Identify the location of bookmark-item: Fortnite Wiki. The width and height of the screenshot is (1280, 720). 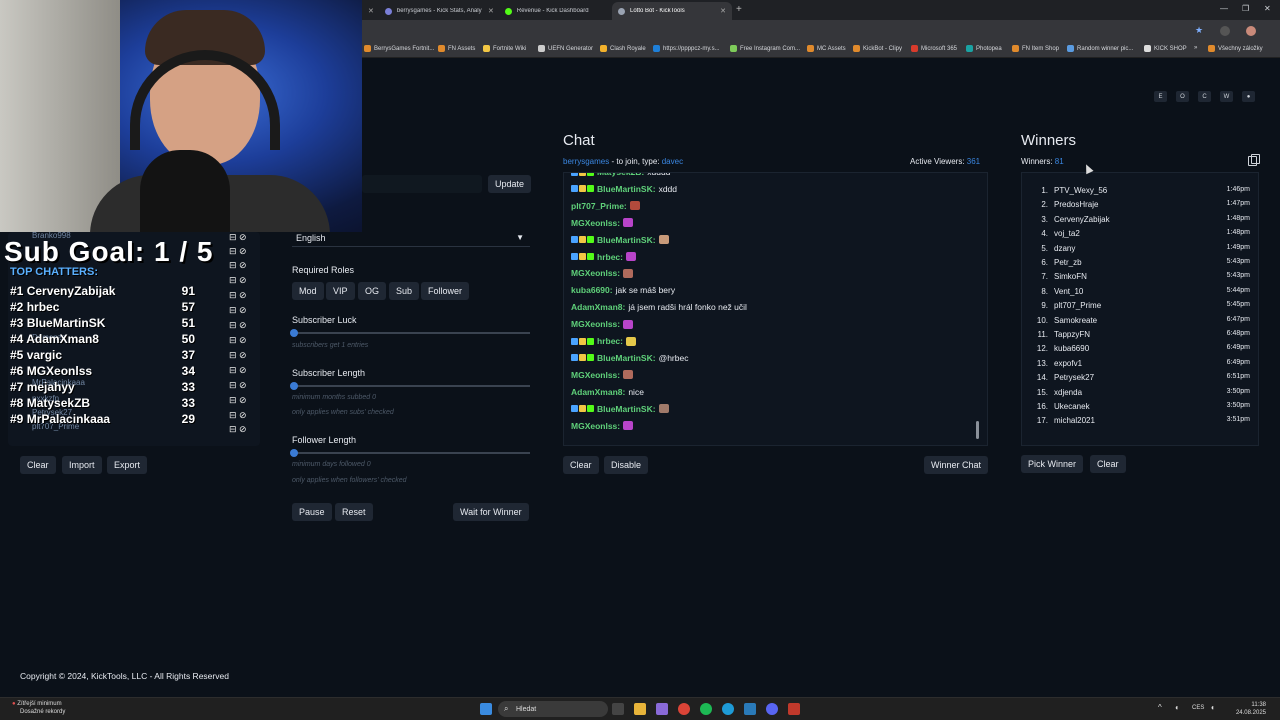
(504, 48).